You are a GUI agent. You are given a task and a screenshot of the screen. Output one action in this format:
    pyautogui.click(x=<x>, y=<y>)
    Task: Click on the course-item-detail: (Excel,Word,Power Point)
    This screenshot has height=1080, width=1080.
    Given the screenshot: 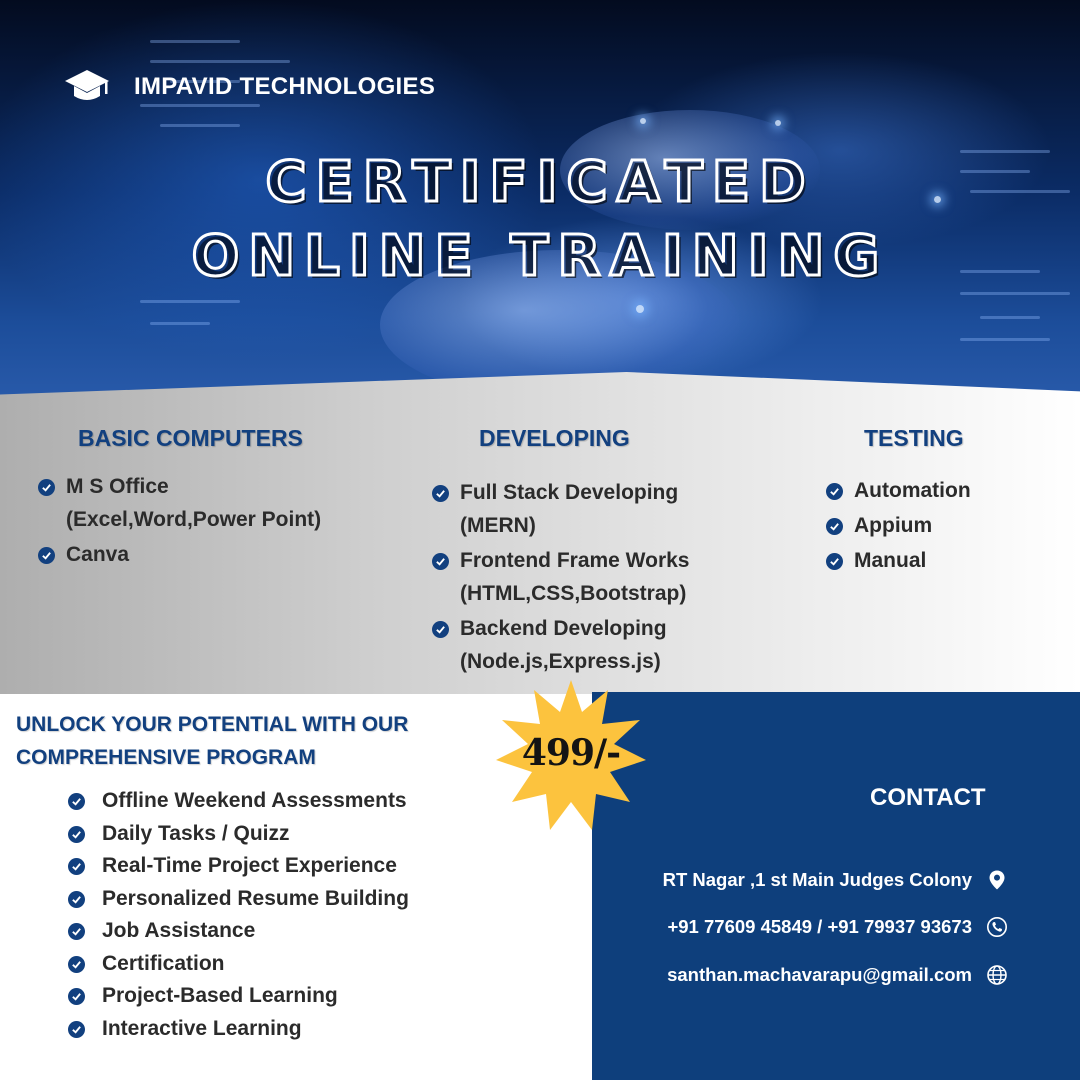 What is the action you would take?
    pyautogui.click(x=194, y=519)
    